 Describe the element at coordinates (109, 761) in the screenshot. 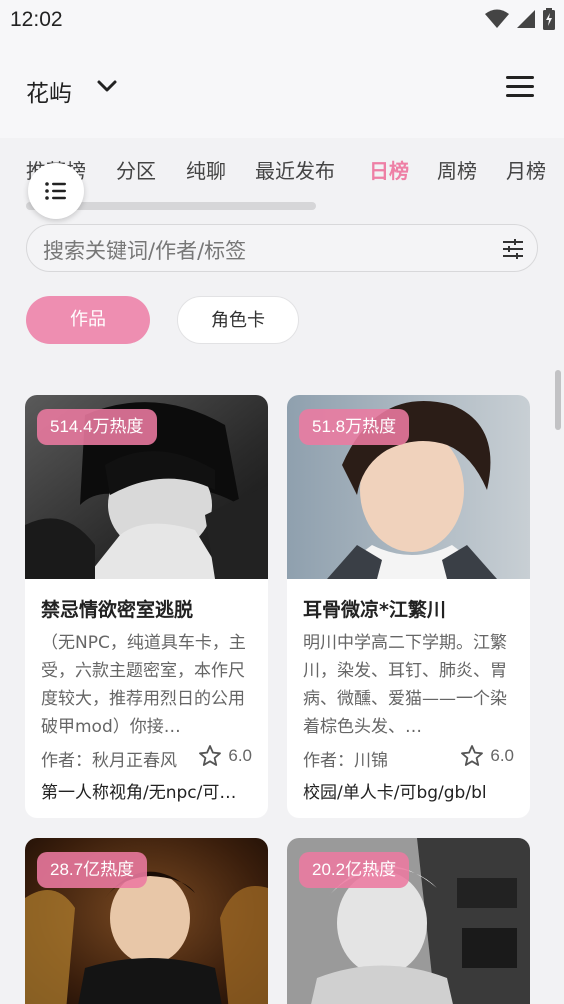

I see `card-author: 作者：秋月正春风` at that location.